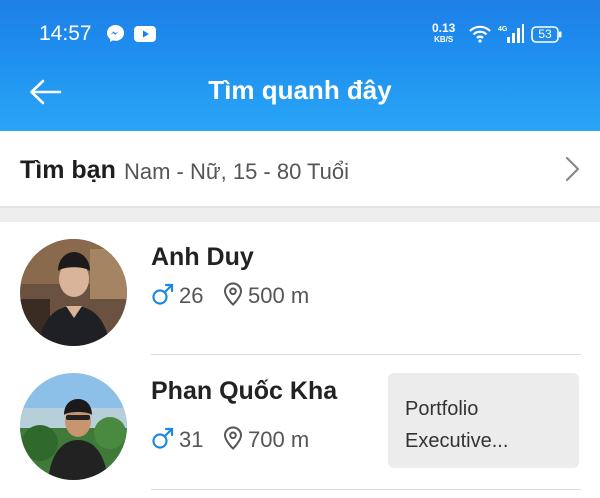  Describe the element at coordinates (503, 29) in the screenshot. I see `svg-text: 4G` at that location.